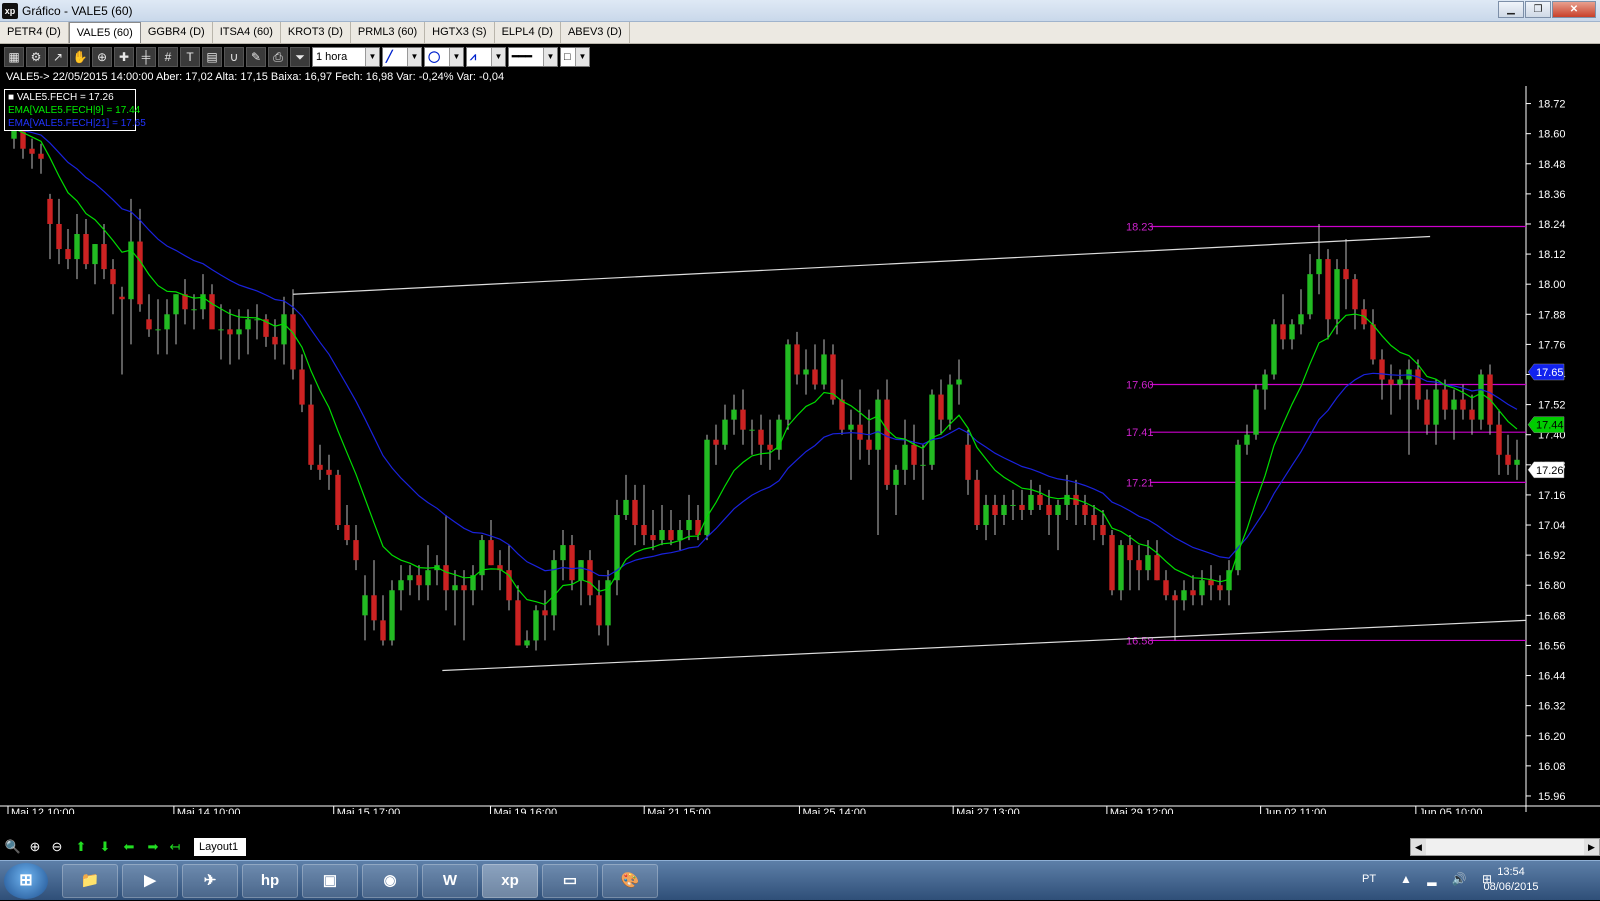  What do you see at coordinates (234, 57) in the screenshot?
I see `magnet-icon: ∪` at bounding box center [234, 57].